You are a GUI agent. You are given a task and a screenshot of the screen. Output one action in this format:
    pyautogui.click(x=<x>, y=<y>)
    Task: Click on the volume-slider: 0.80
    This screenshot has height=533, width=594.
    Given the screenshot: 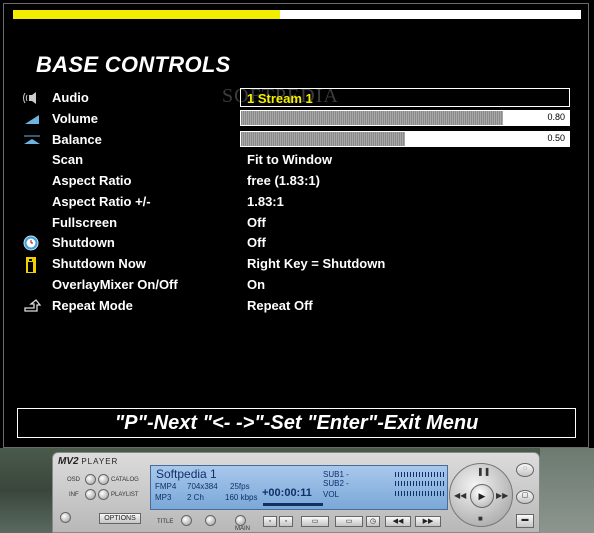 What is the action you would take?
    pyautogui.click(x=405, y=118)
    